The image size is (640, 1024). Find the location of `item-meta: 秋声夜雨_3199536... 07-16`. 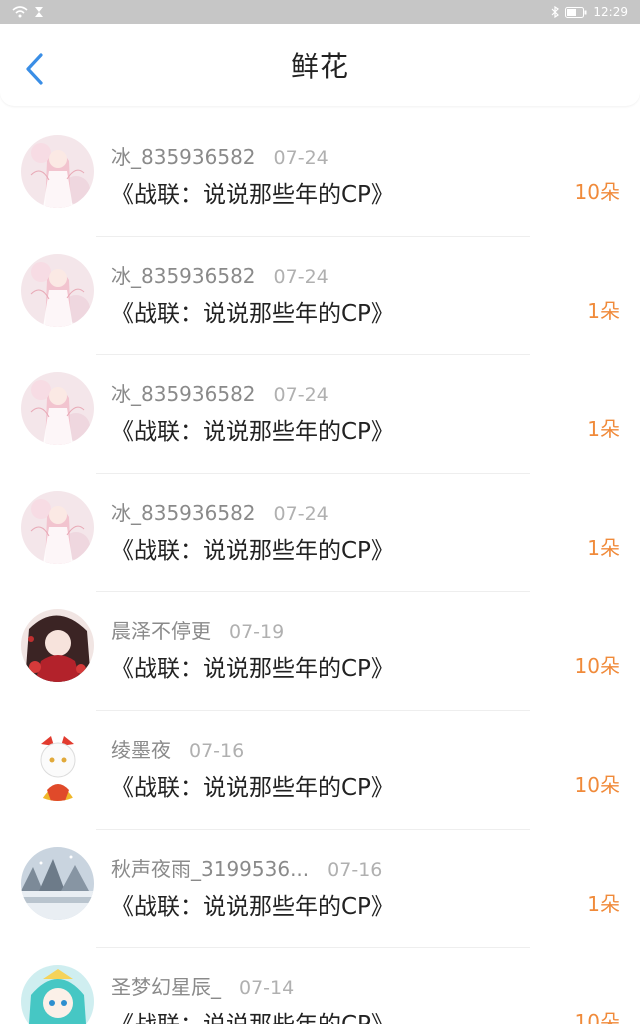

item-meta: 秋声夜雨_3199536... 07-16 is located at coordinates (246, 867).